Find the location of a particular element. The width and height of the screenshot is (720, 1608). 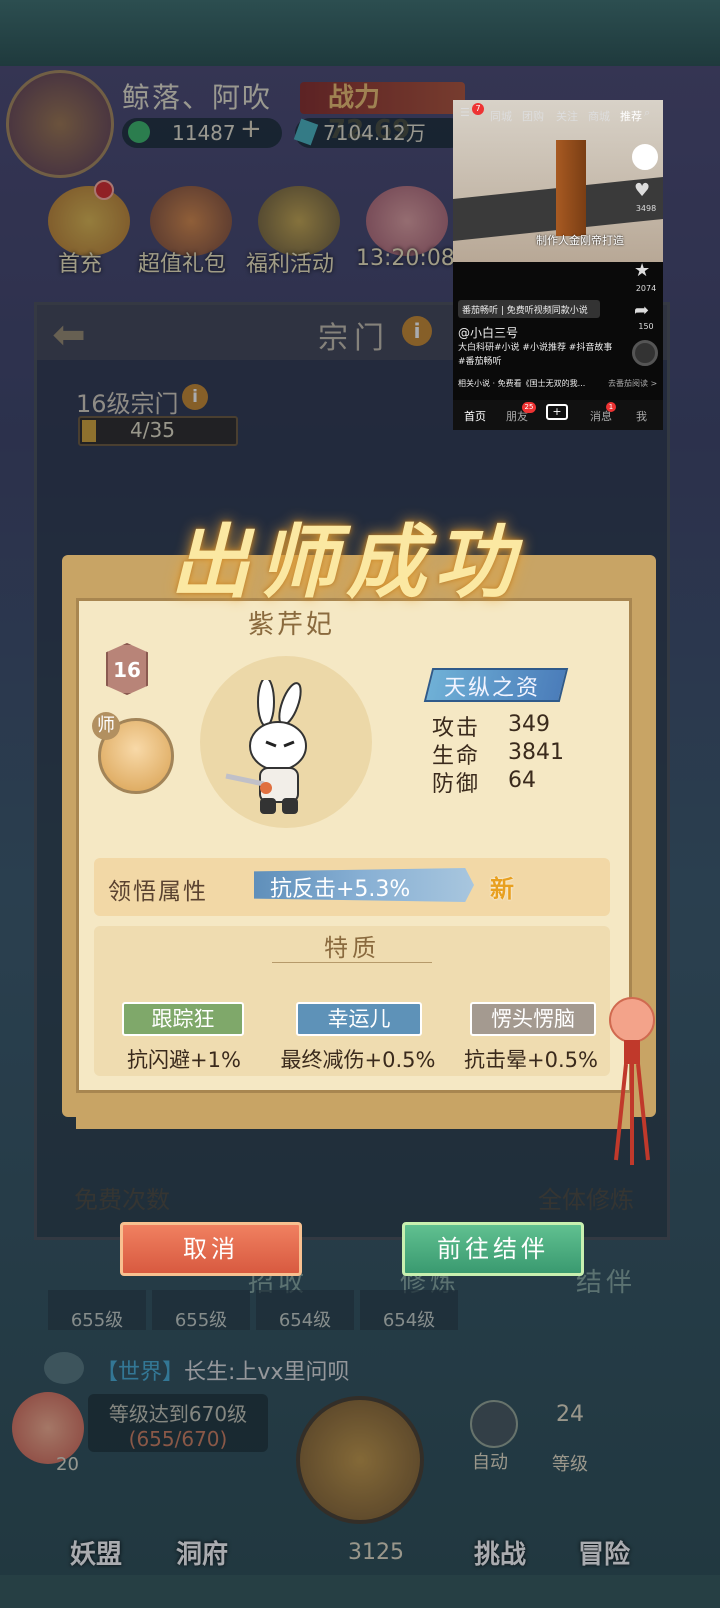

bottom-strip is located at coordinates (360, 1591).